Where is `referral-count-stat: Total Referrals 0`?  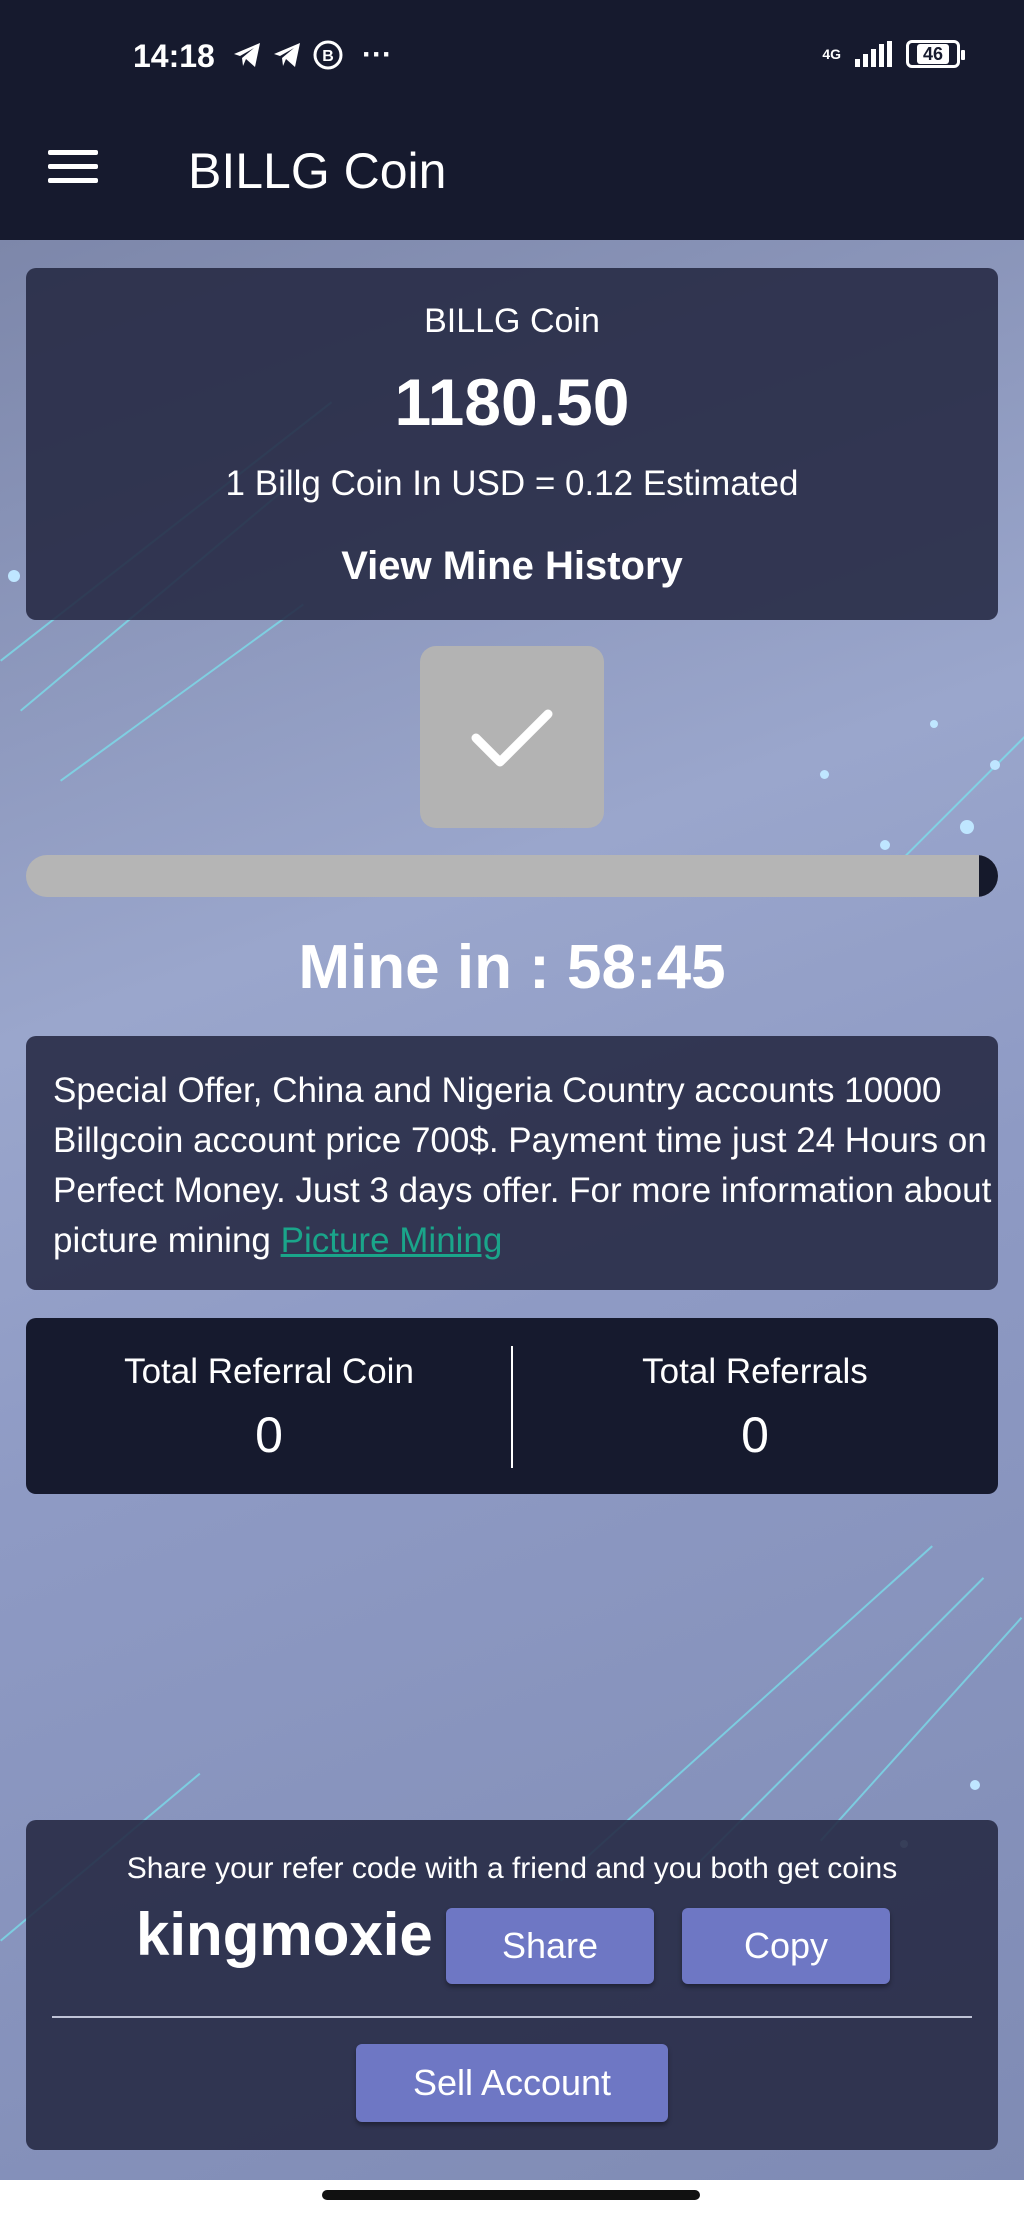
referral-count-stat: Total Referrals 0 is located at coordinates (755, 1406).